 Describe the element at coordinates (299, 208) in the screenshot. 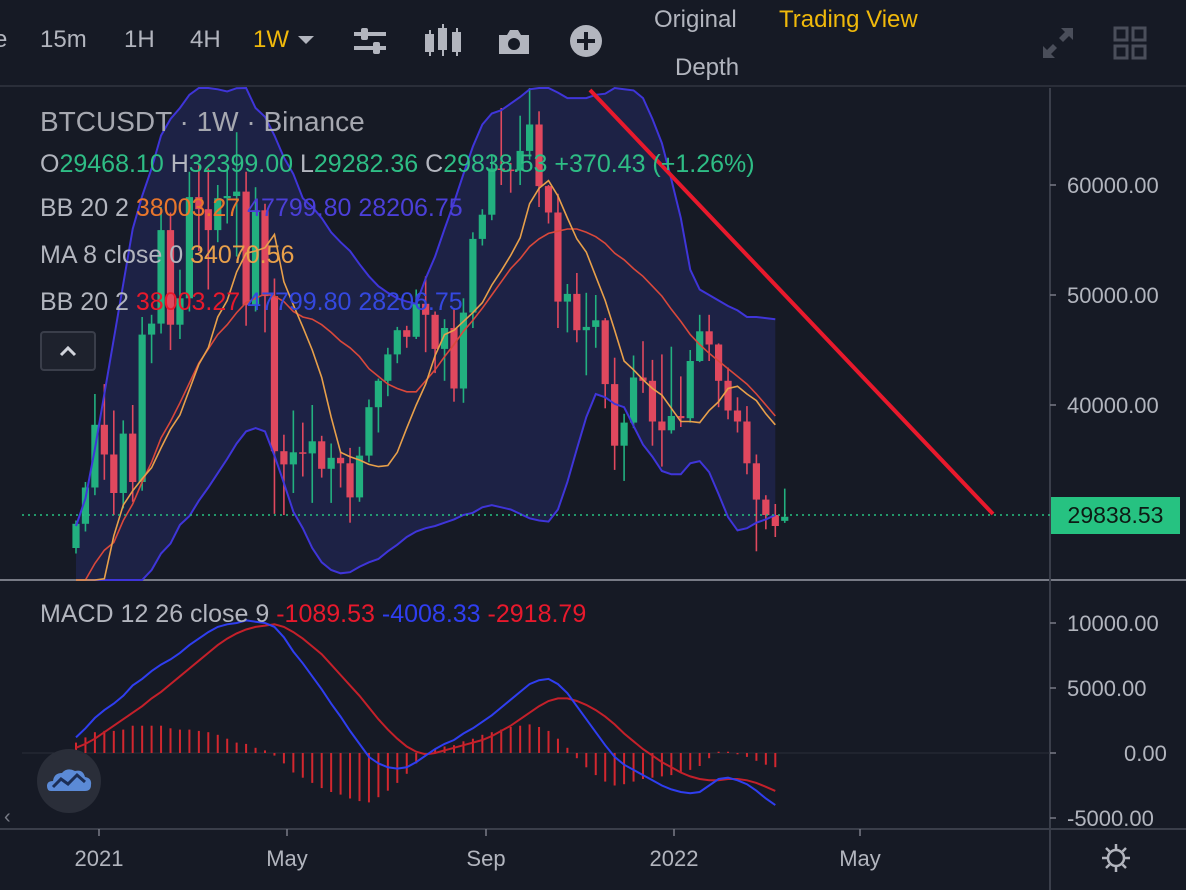

I see `bb1-upper: 47799.80` at that location.